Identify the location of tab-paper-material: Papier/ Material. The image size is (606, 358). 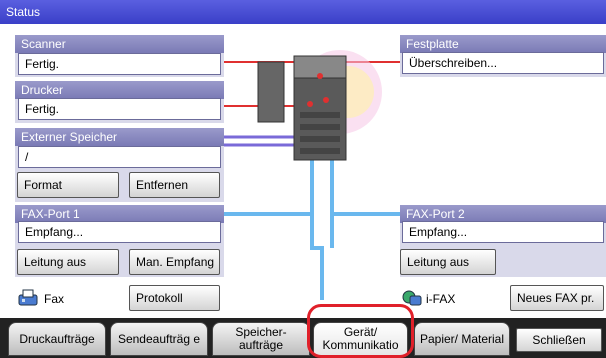
(462, 339).